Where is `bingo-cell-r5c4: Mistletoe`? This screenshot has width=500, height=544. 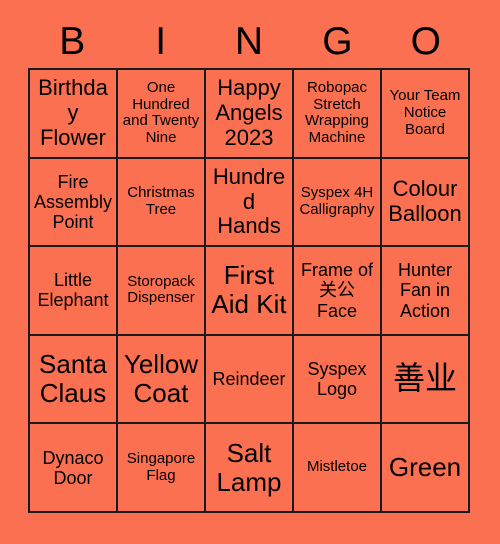 bingo-cell-r5c4: Mistletoe is located at coordinates (338, 468).